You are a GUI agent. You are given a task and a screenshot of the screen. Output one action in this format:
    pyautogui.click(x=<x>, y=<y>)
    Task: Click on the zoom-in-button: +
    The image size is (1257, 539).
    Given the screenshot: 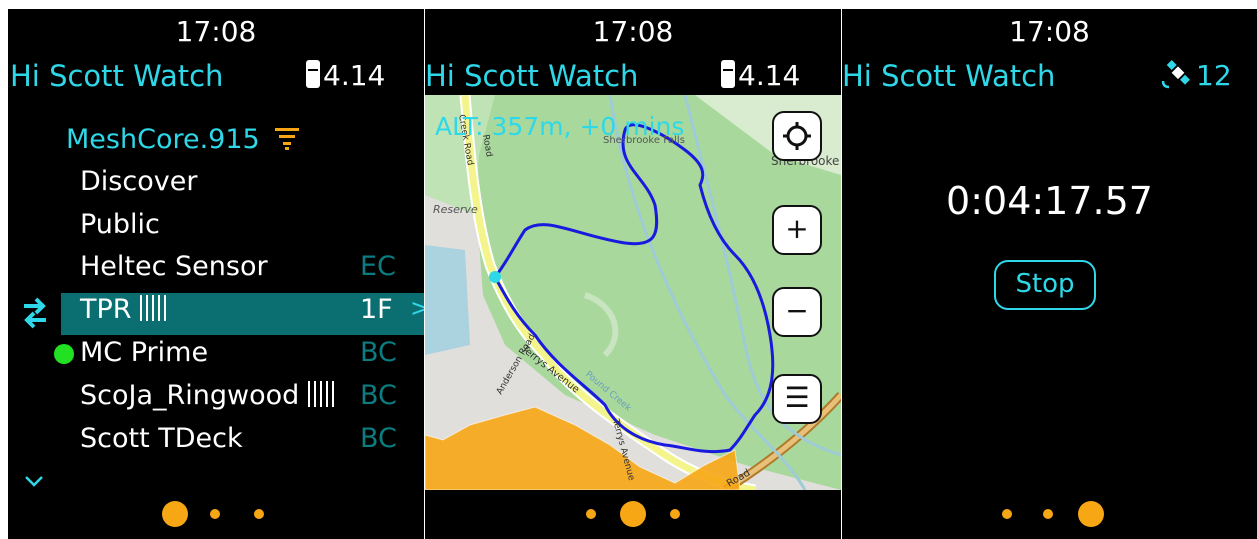 What is the action you would take?
    pyautogui.click(x=797, y=230)
    